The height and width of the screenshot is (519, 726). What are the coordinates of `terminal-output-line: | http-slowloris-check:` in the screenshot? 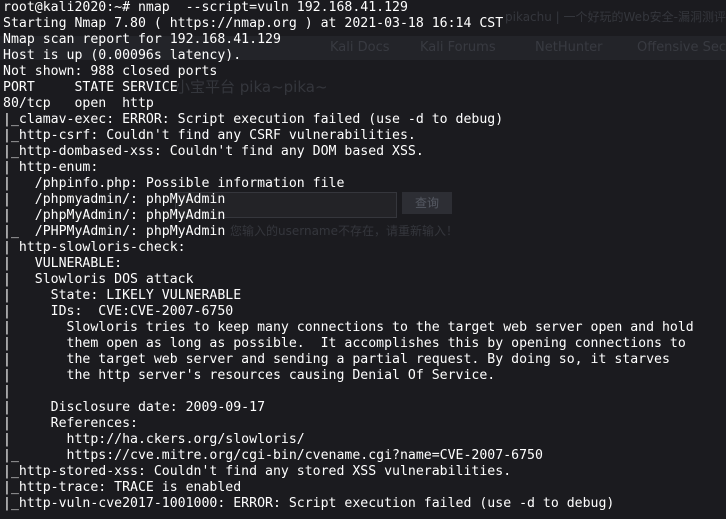 It's located at (94, 247).